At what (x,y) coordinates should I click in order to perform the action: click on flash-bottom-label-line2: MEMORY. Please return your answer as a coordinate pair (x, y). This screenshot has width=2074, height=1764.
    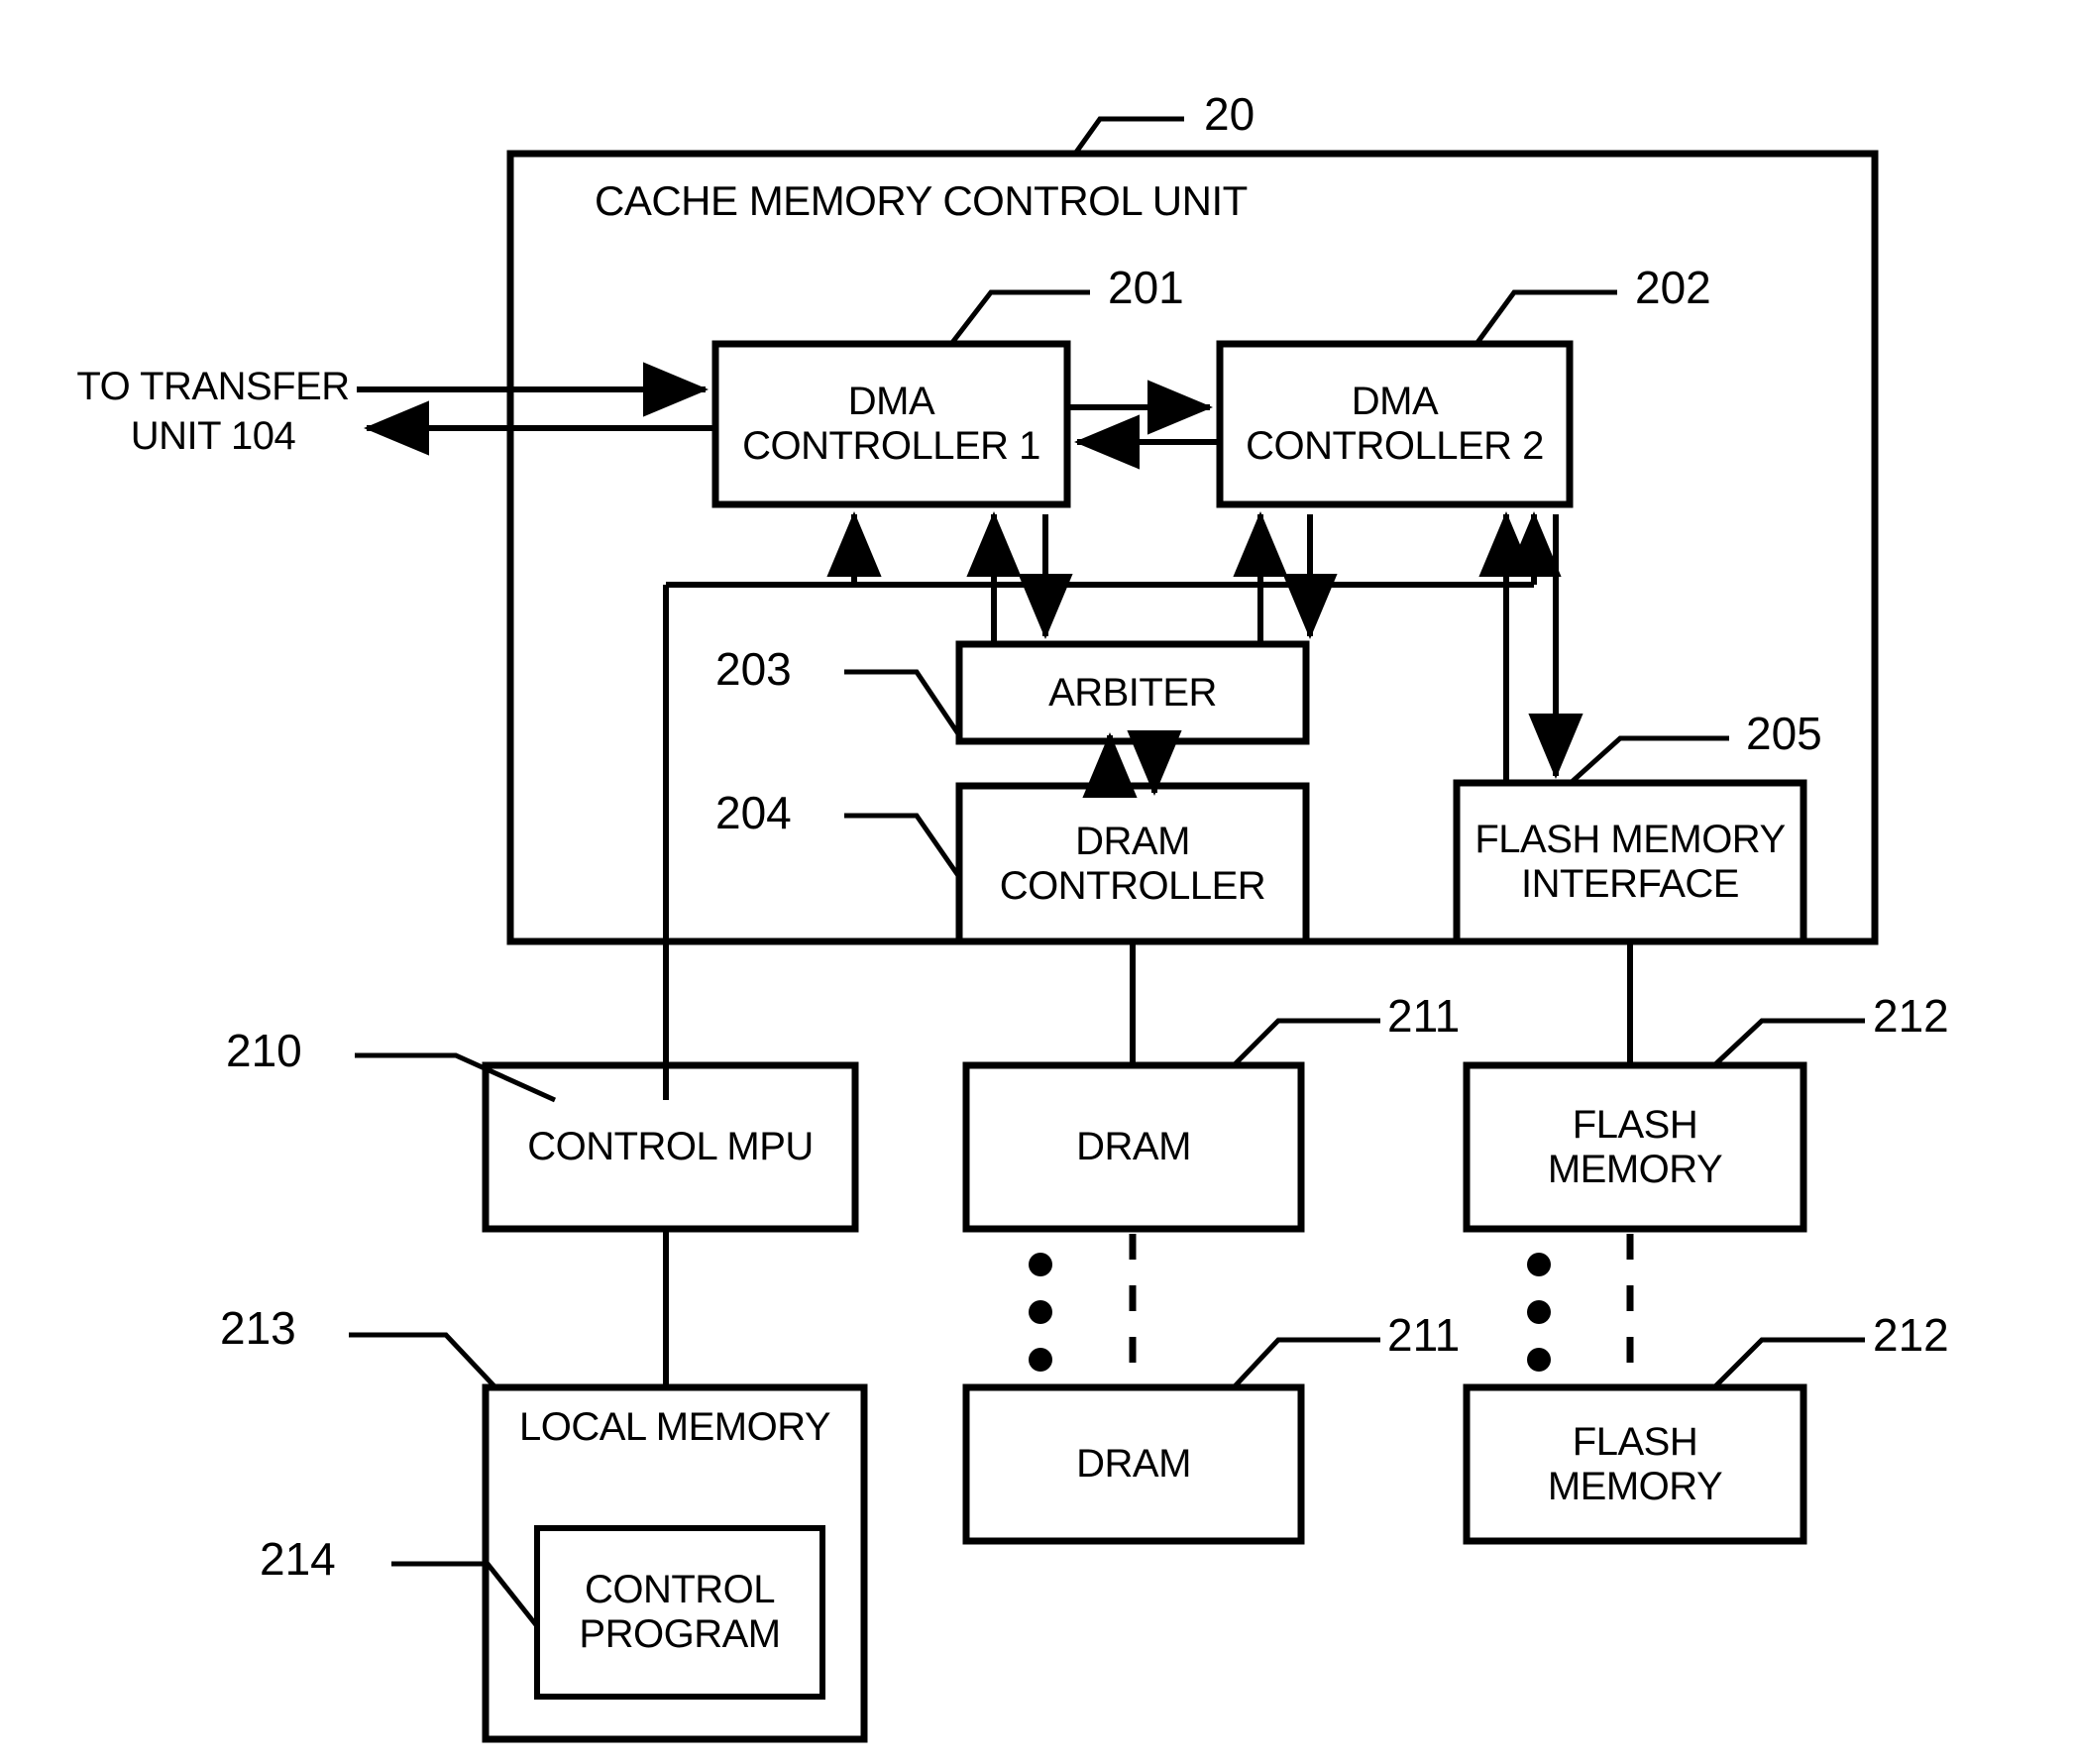
    Looking at the image, I should click on (1635, 1486).